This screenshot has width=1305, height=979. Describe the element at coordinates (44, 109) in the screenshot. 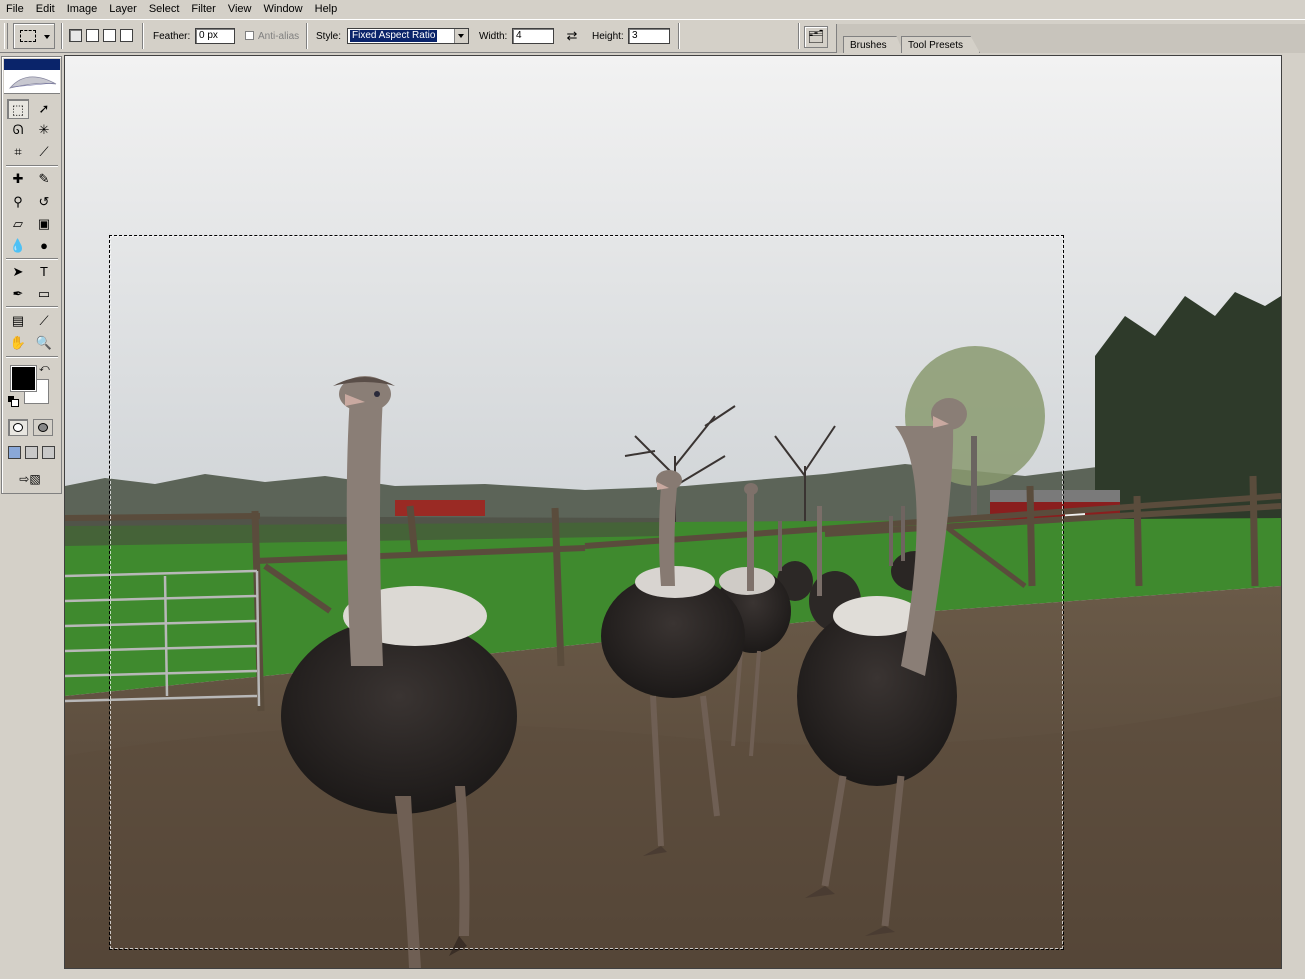

I see `move-icon: ➚` at that location.